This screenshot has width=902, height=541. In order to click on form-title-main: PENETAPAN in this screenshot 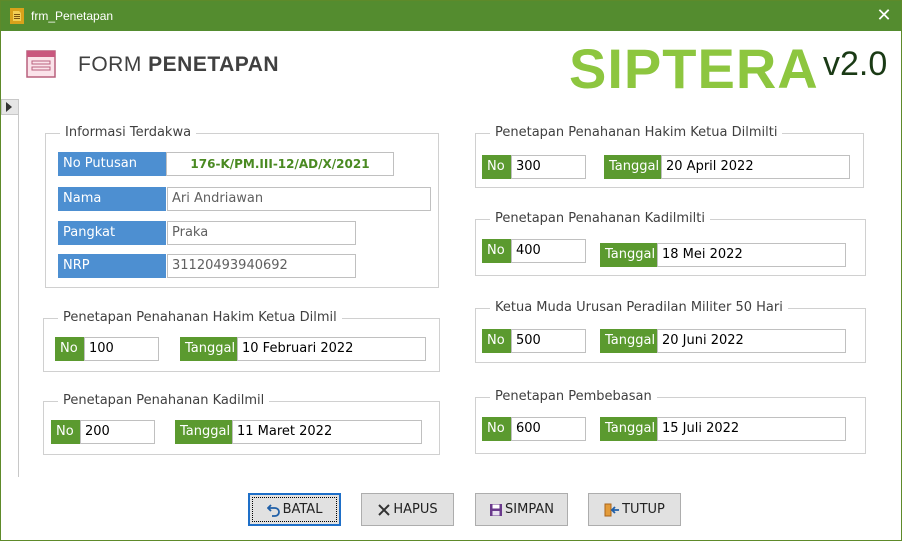, I will do `click(214, 64)`.